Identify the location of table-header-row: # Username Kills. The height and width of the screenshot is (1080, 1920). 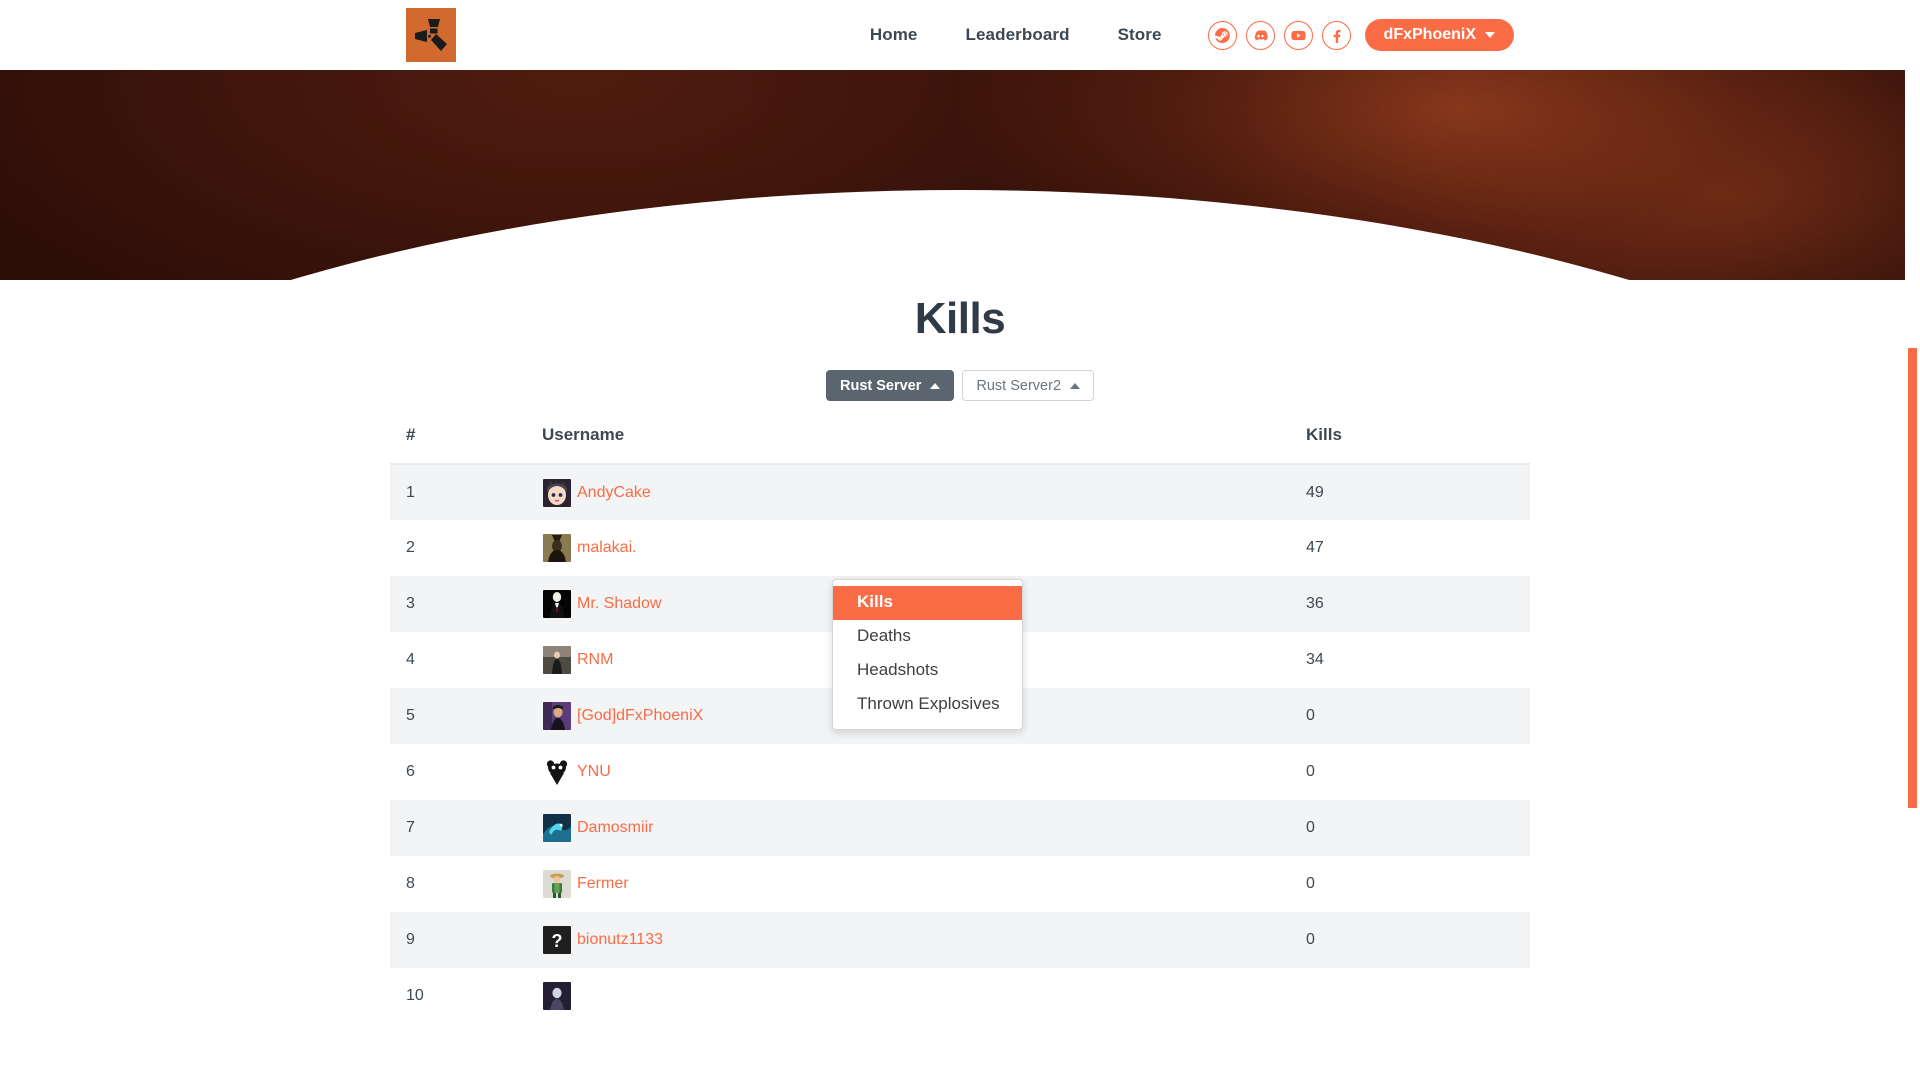
(960, 445).